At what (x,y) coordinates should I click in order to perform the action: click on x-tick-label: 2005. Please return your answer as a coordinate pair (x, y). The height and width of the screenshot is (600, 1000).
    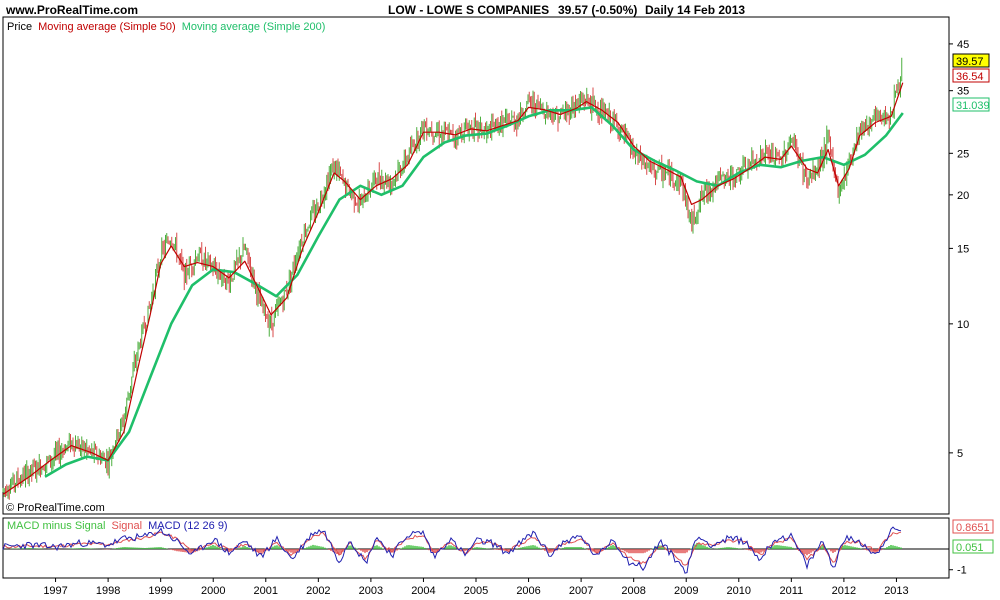
    Looking at the image, I should click on (476, 591).